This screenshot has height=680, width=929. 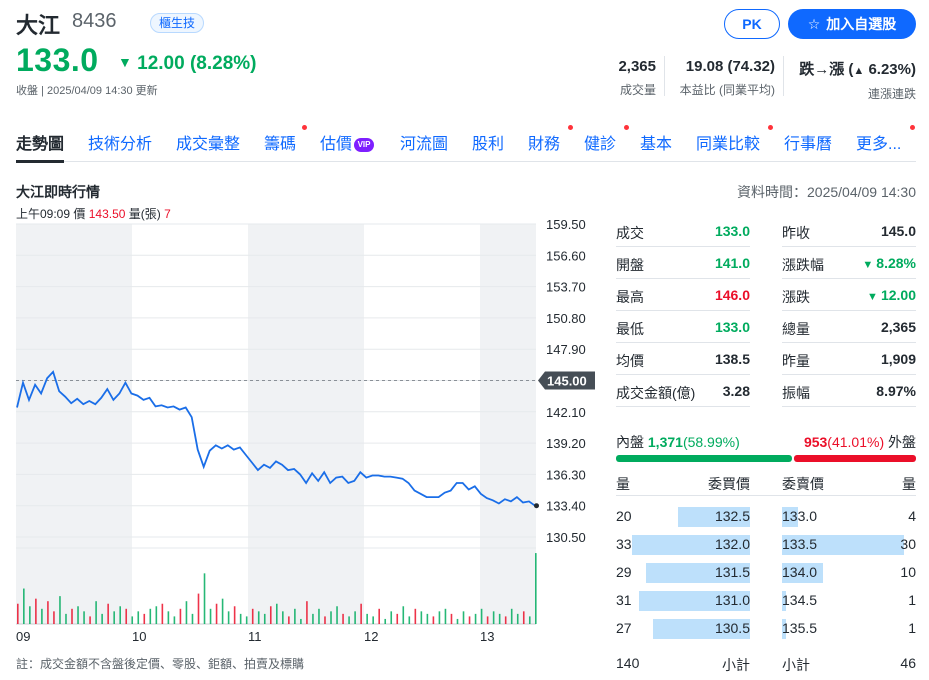 What do you see at coordinates (908, 572) in the screenshot?
I see `ask-qty: 10` at bounding box center [908, 572].